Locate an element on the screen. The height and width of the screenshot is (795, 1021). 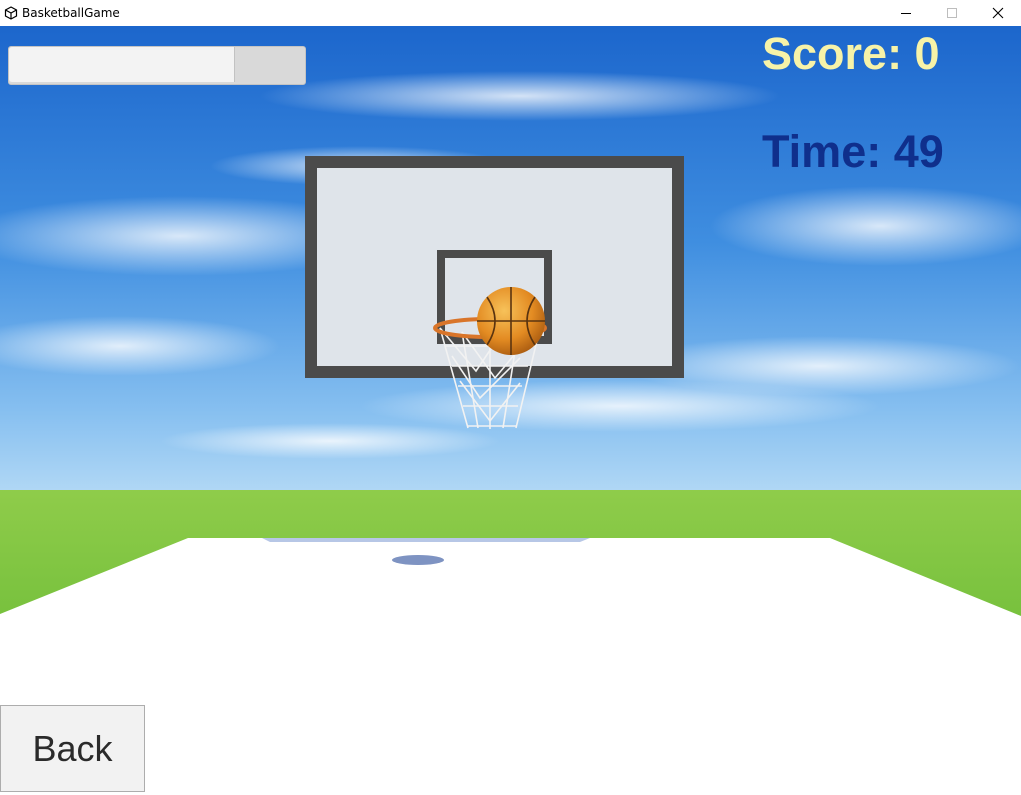
power-slider is located at coordinates (157, 65).